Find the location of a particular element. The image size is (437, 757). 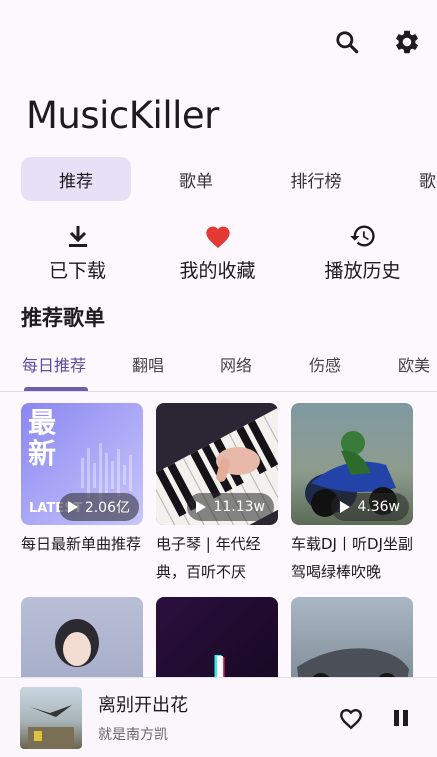

play-count: 11.13w is located at coordinates (239, 507).